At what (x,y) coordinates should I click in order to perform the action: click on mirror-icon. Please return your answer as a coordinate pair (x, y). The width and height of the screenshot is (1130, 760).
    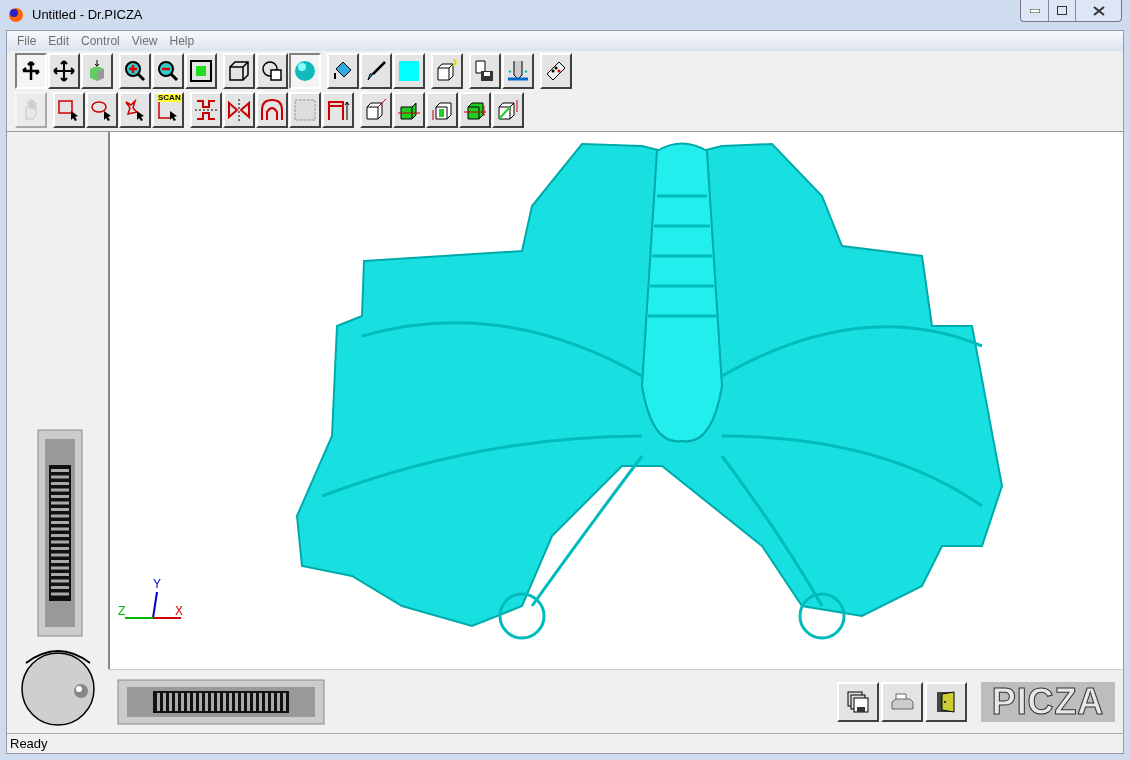
    Looking at the image, I should click on (239, 110).